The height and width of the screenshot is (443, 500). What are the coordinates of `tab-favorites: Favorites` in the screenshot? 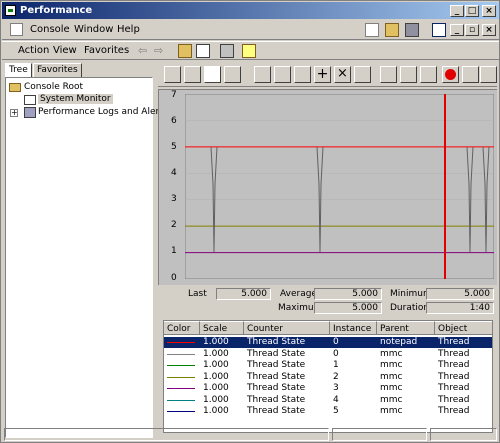 It's located at (57, 70).